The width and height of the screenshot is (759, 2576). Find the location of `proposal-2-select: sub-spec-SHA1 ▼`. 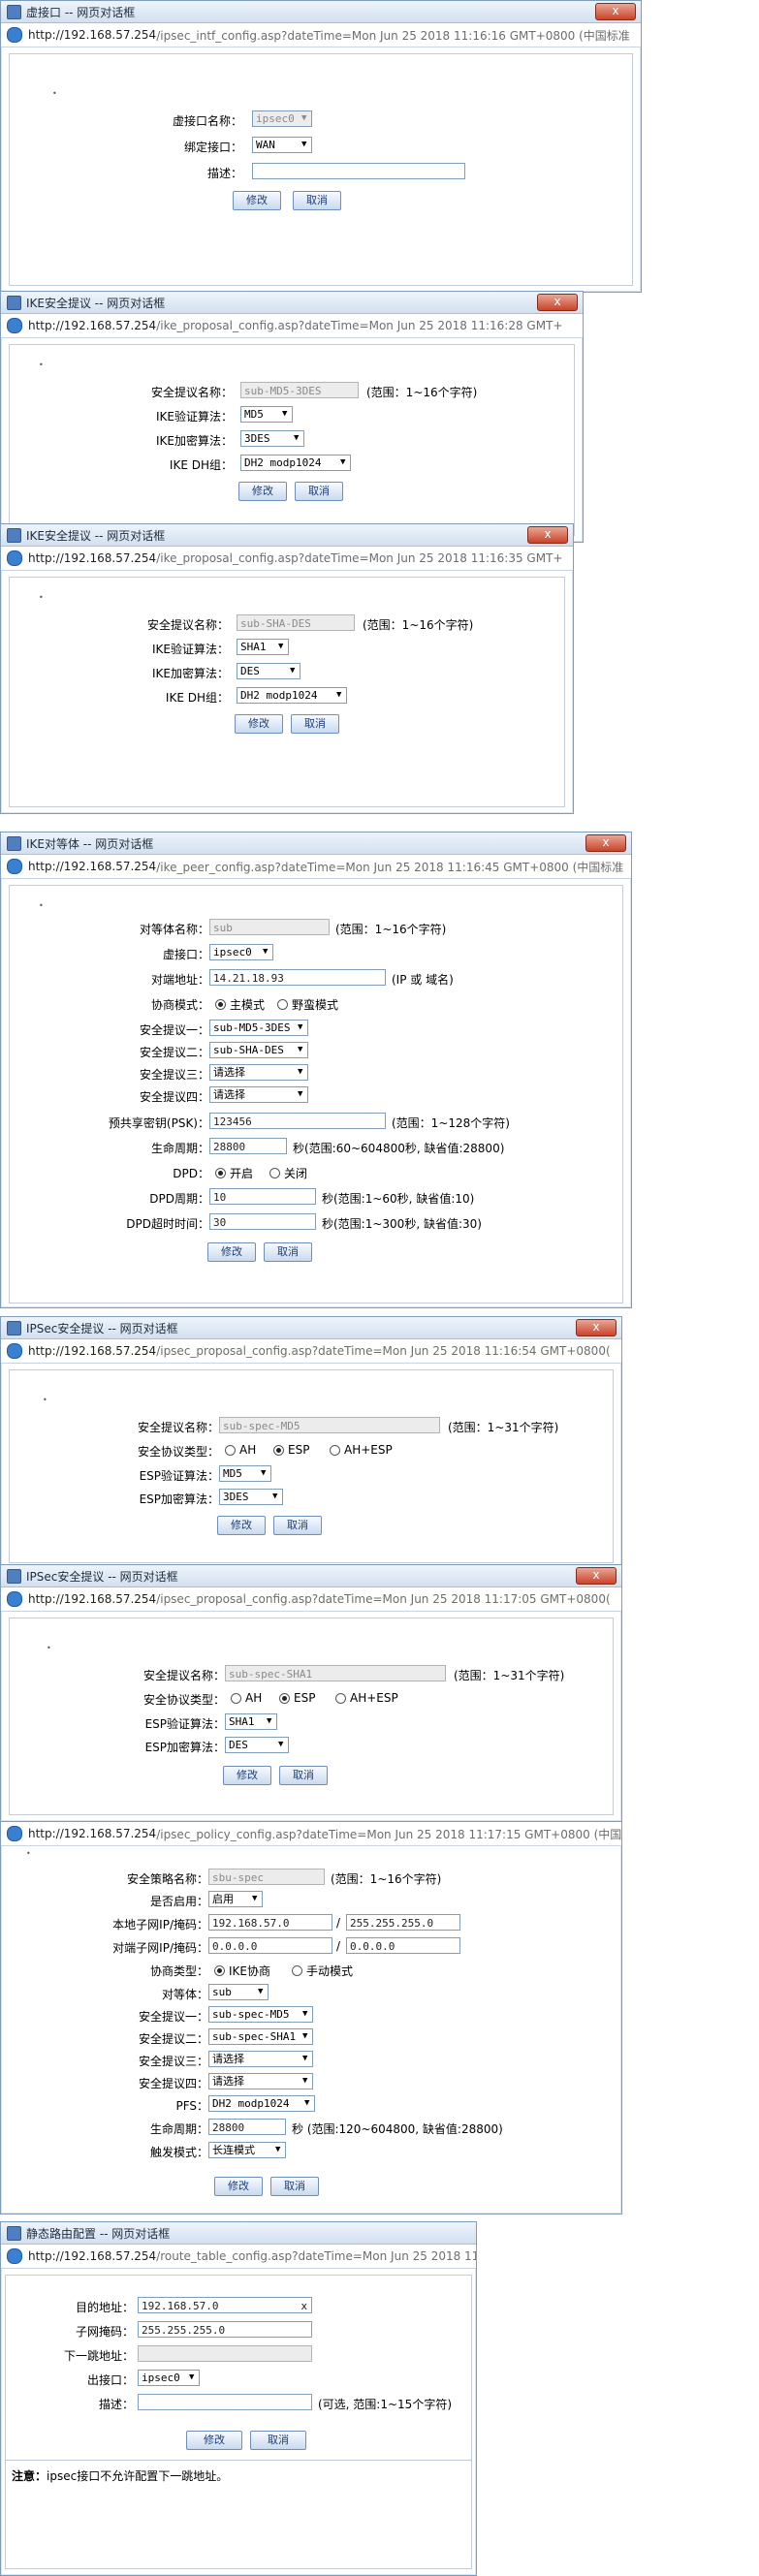

proposal-2-select: sub-spec-SHA1 ▼ is located at coordinates (260, 2036).